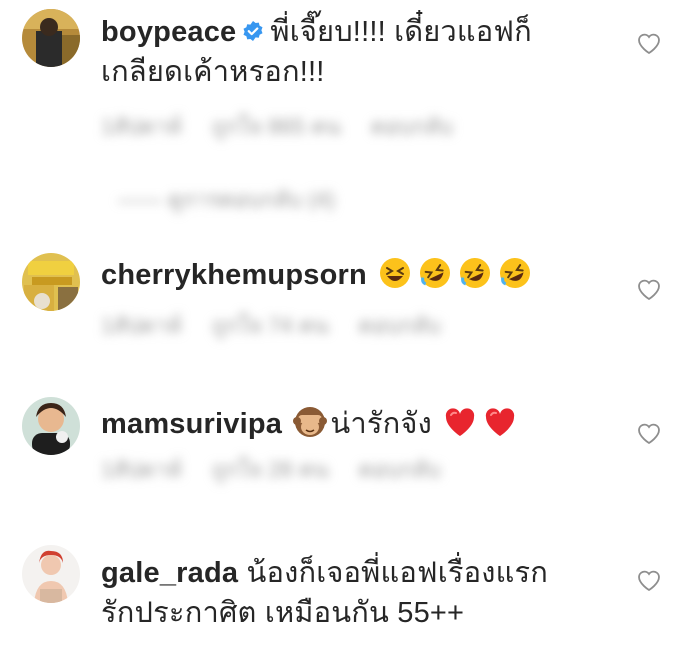 The width and height of the screenshot is (700, 647). What do you see at coordinates (310, 422) in the screenshot?
I see `see-no-evil-monkey-icon` at bounding box center [310, 422].